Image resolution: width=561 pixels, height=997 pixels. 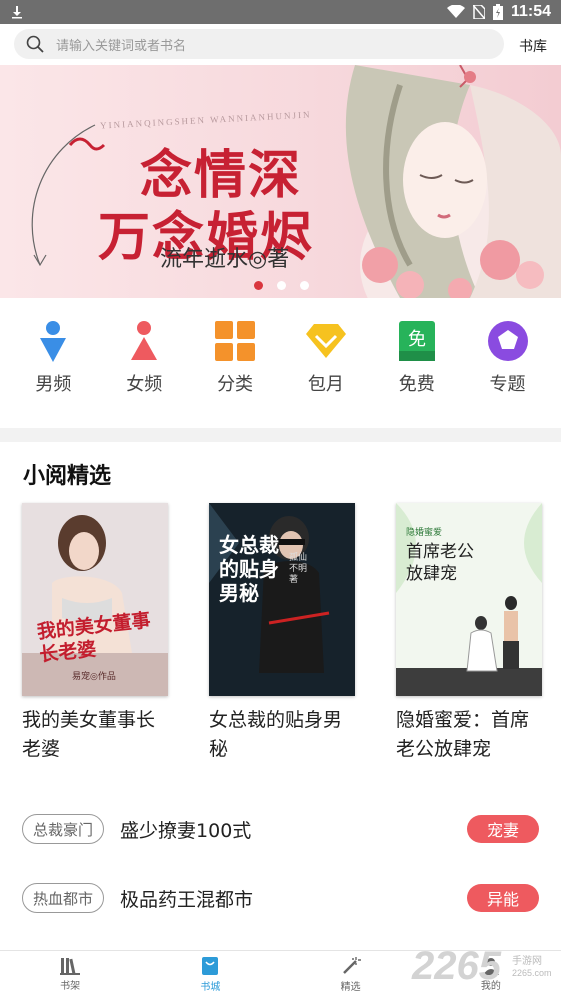 I want to click on search-input: 请输入关键词或者书名, so click(x=259, y=44).